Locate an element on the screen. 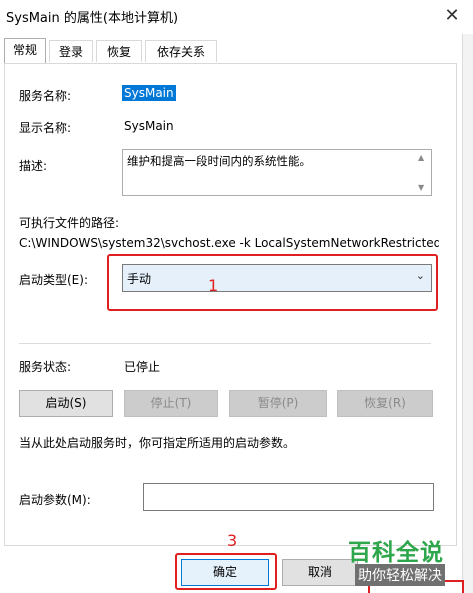  divider is located at coordinates (225, 343).